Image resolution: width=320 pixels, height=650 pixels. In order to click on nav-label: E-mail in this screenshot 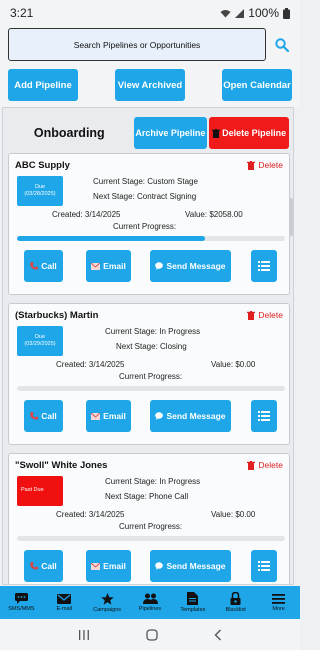, I will do `click(64, 608)`.